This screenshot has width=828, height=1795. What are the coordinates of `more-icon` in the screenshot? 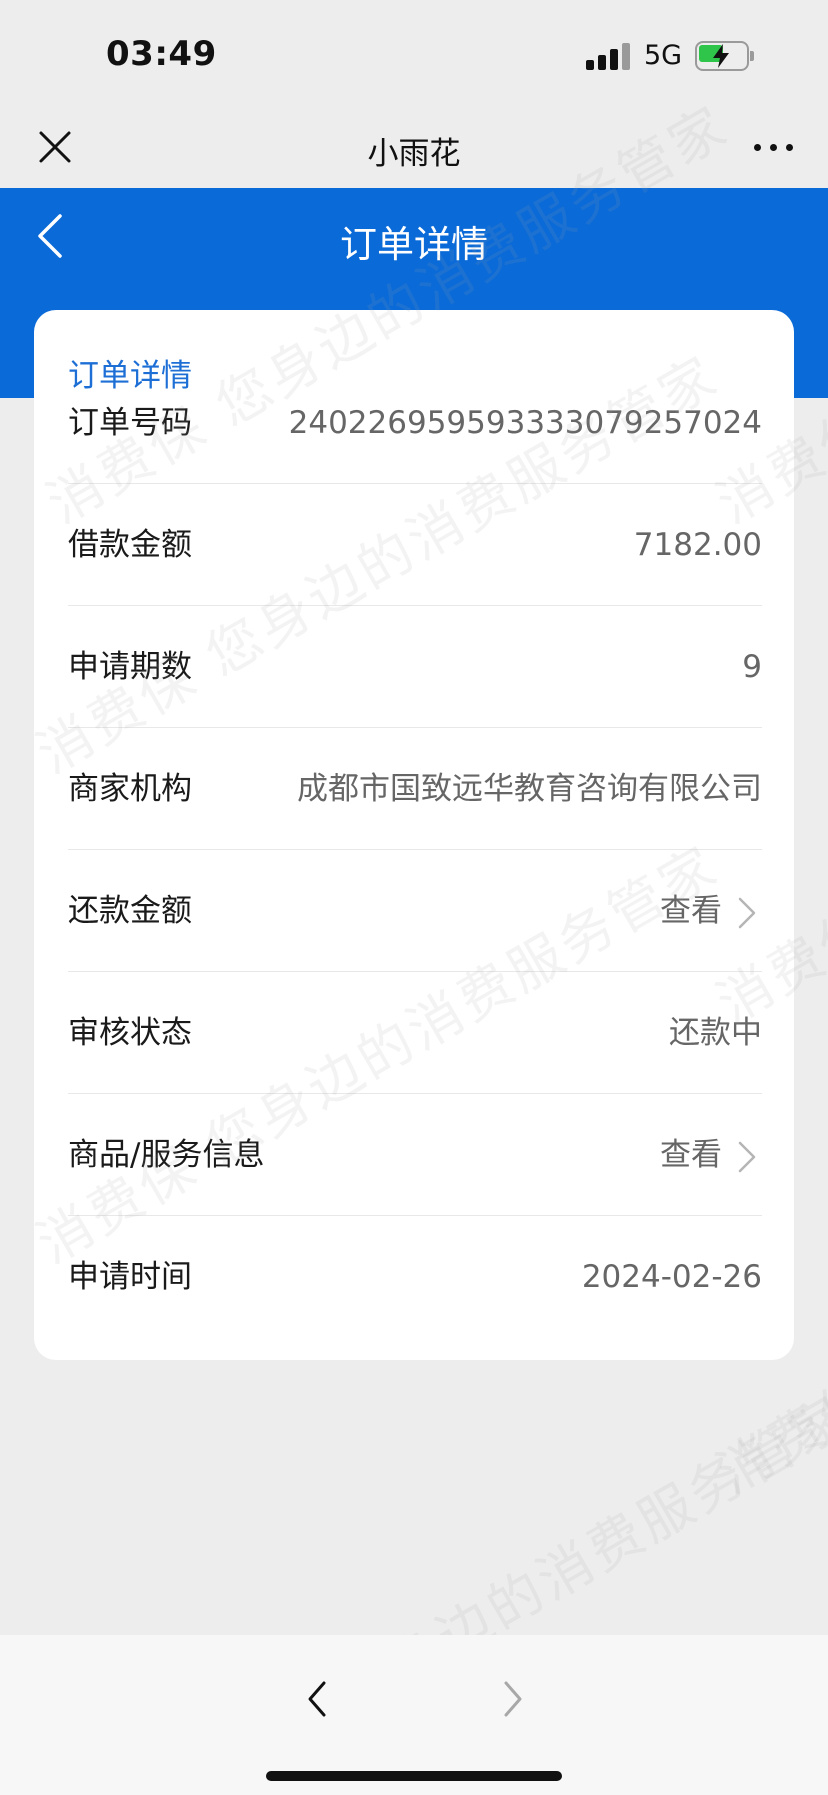 It's located at (757, 147).